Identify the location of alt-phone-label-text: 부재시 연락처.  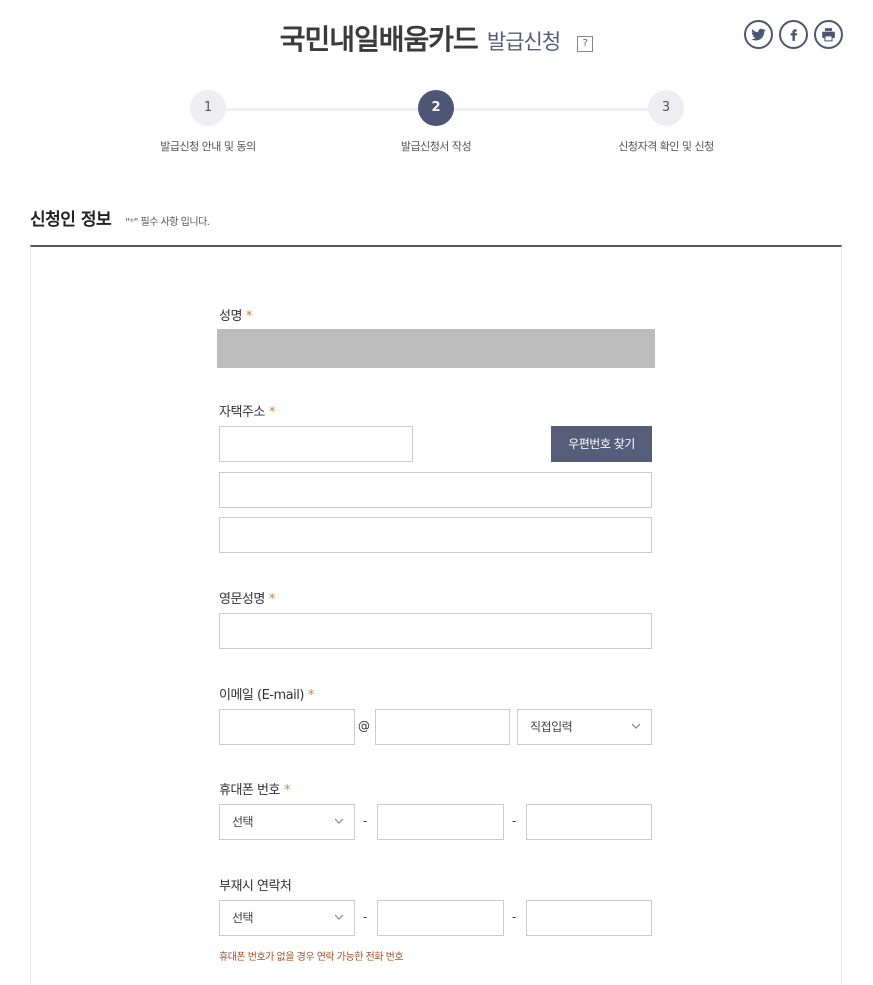
(255, 886).